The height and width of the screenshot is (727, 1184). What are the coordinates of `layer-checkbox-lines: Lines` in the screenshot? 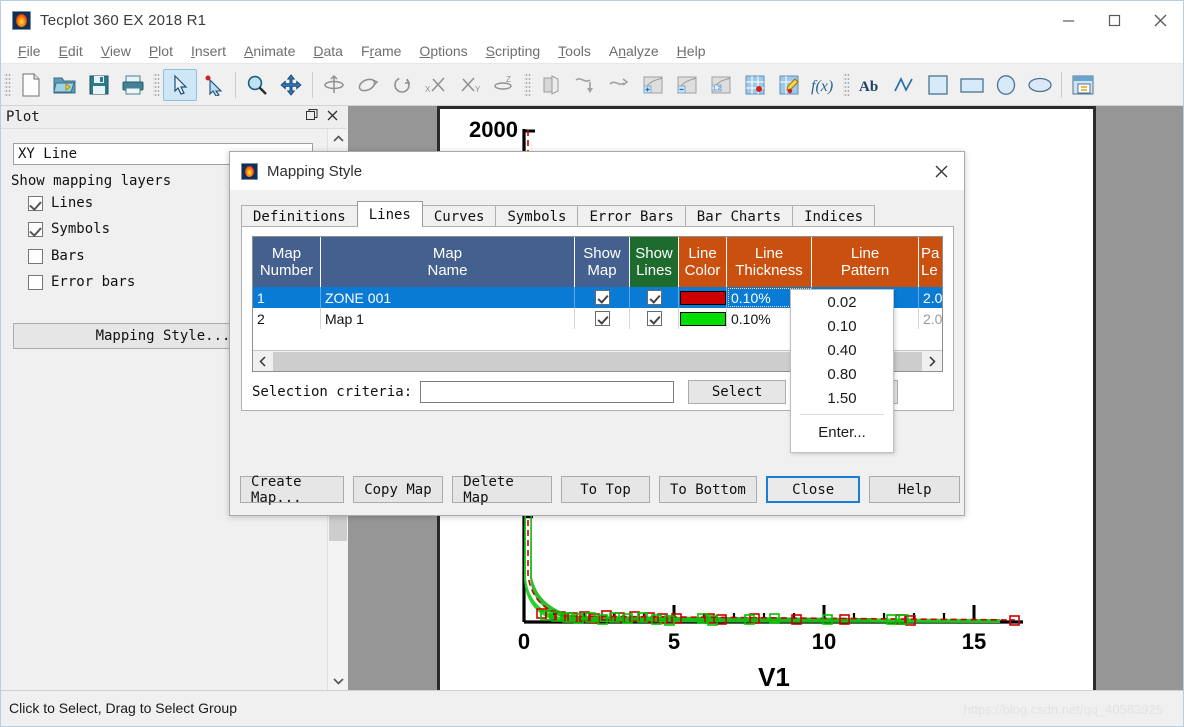 It's located at (60, 203).